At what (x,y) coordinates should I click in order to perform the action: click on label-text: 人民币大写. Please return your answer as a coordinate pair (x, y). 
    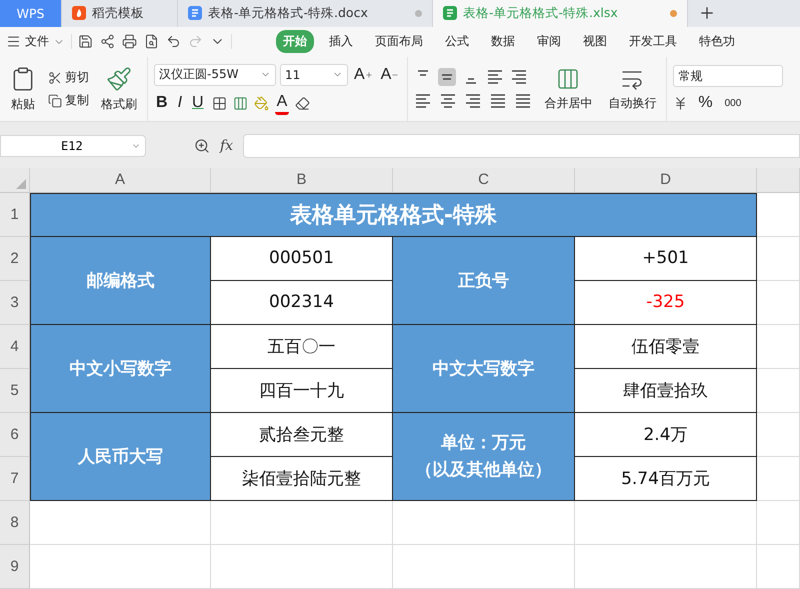
    Looking at the image, I should click on (120, 457).